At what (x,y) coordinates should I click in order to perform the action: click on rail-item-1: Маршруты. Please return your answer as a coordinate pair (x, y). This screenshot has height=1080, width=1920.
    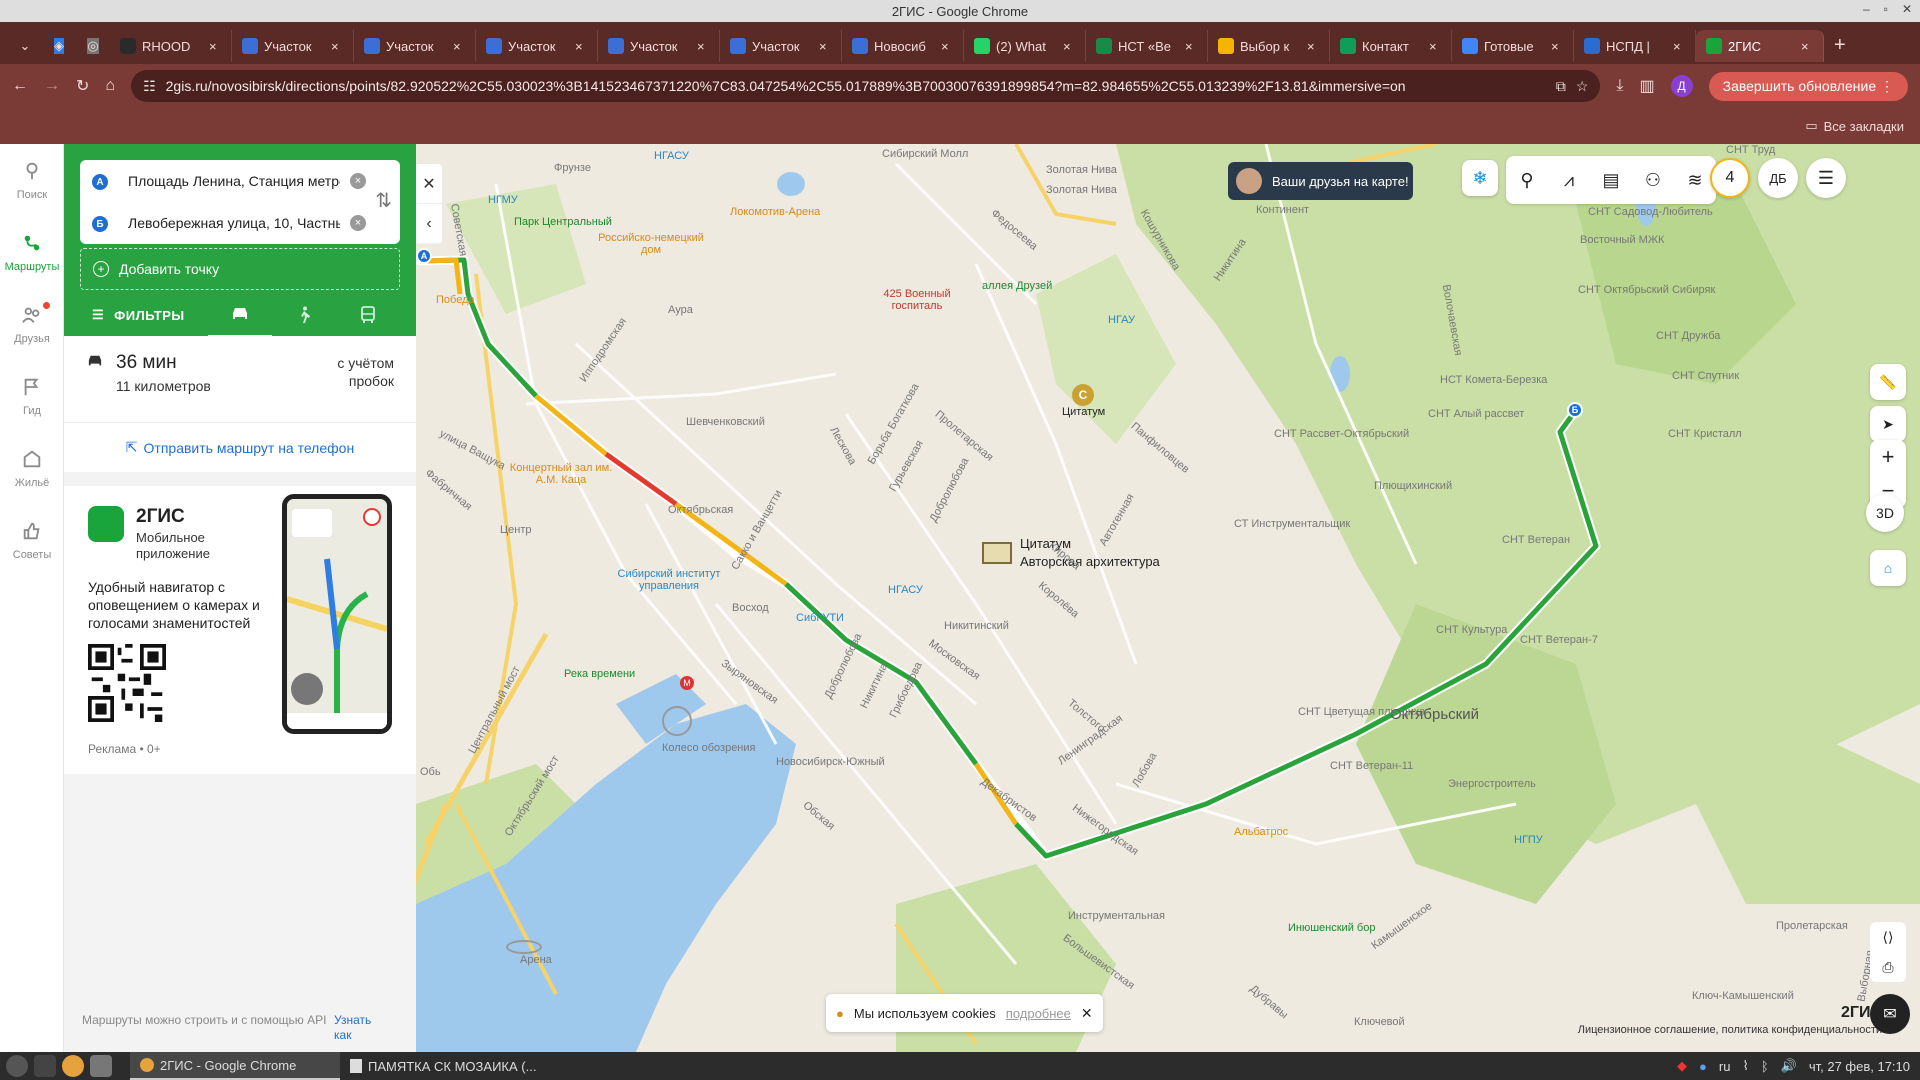
    Looking at the image, I should click on (32, 252).